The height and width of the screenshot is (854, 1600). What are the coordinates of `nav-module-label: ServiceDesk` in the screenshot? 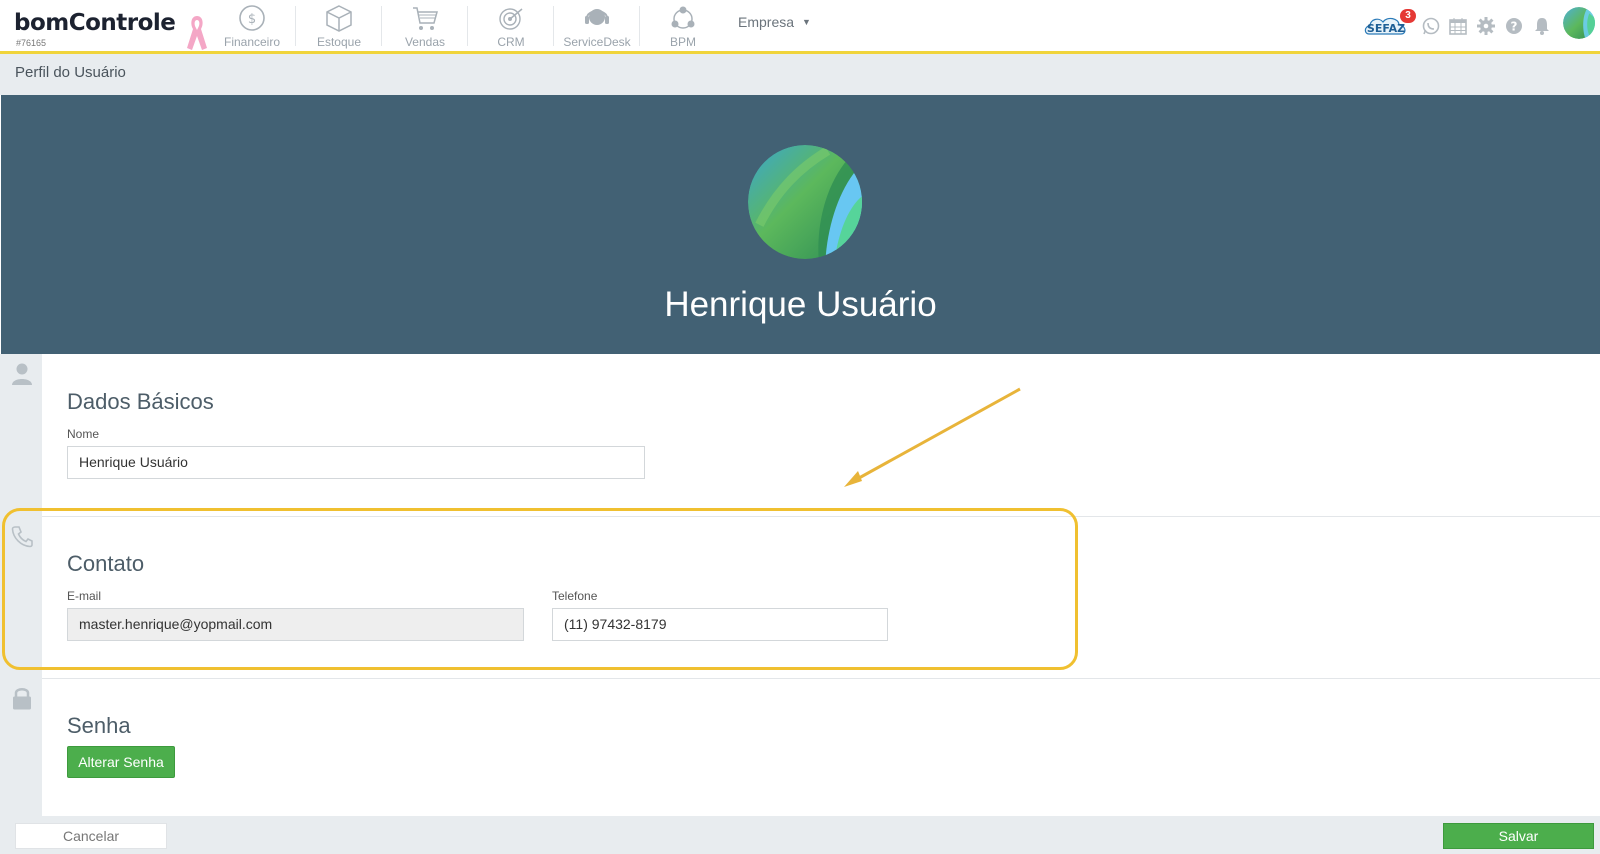 It's located at (597, 42).